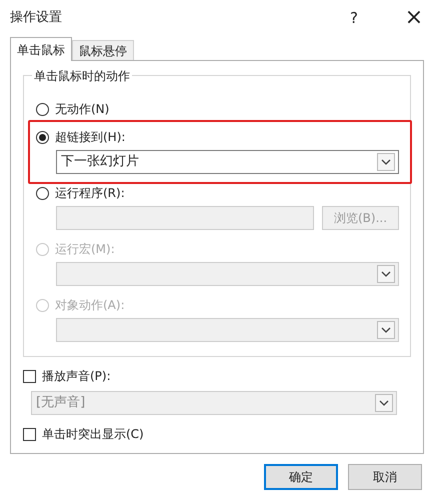  What do you see at coordinates (41, 49) in the screenshot?
I see `tab: 单击鼠标` at bounding box center [41, 49].